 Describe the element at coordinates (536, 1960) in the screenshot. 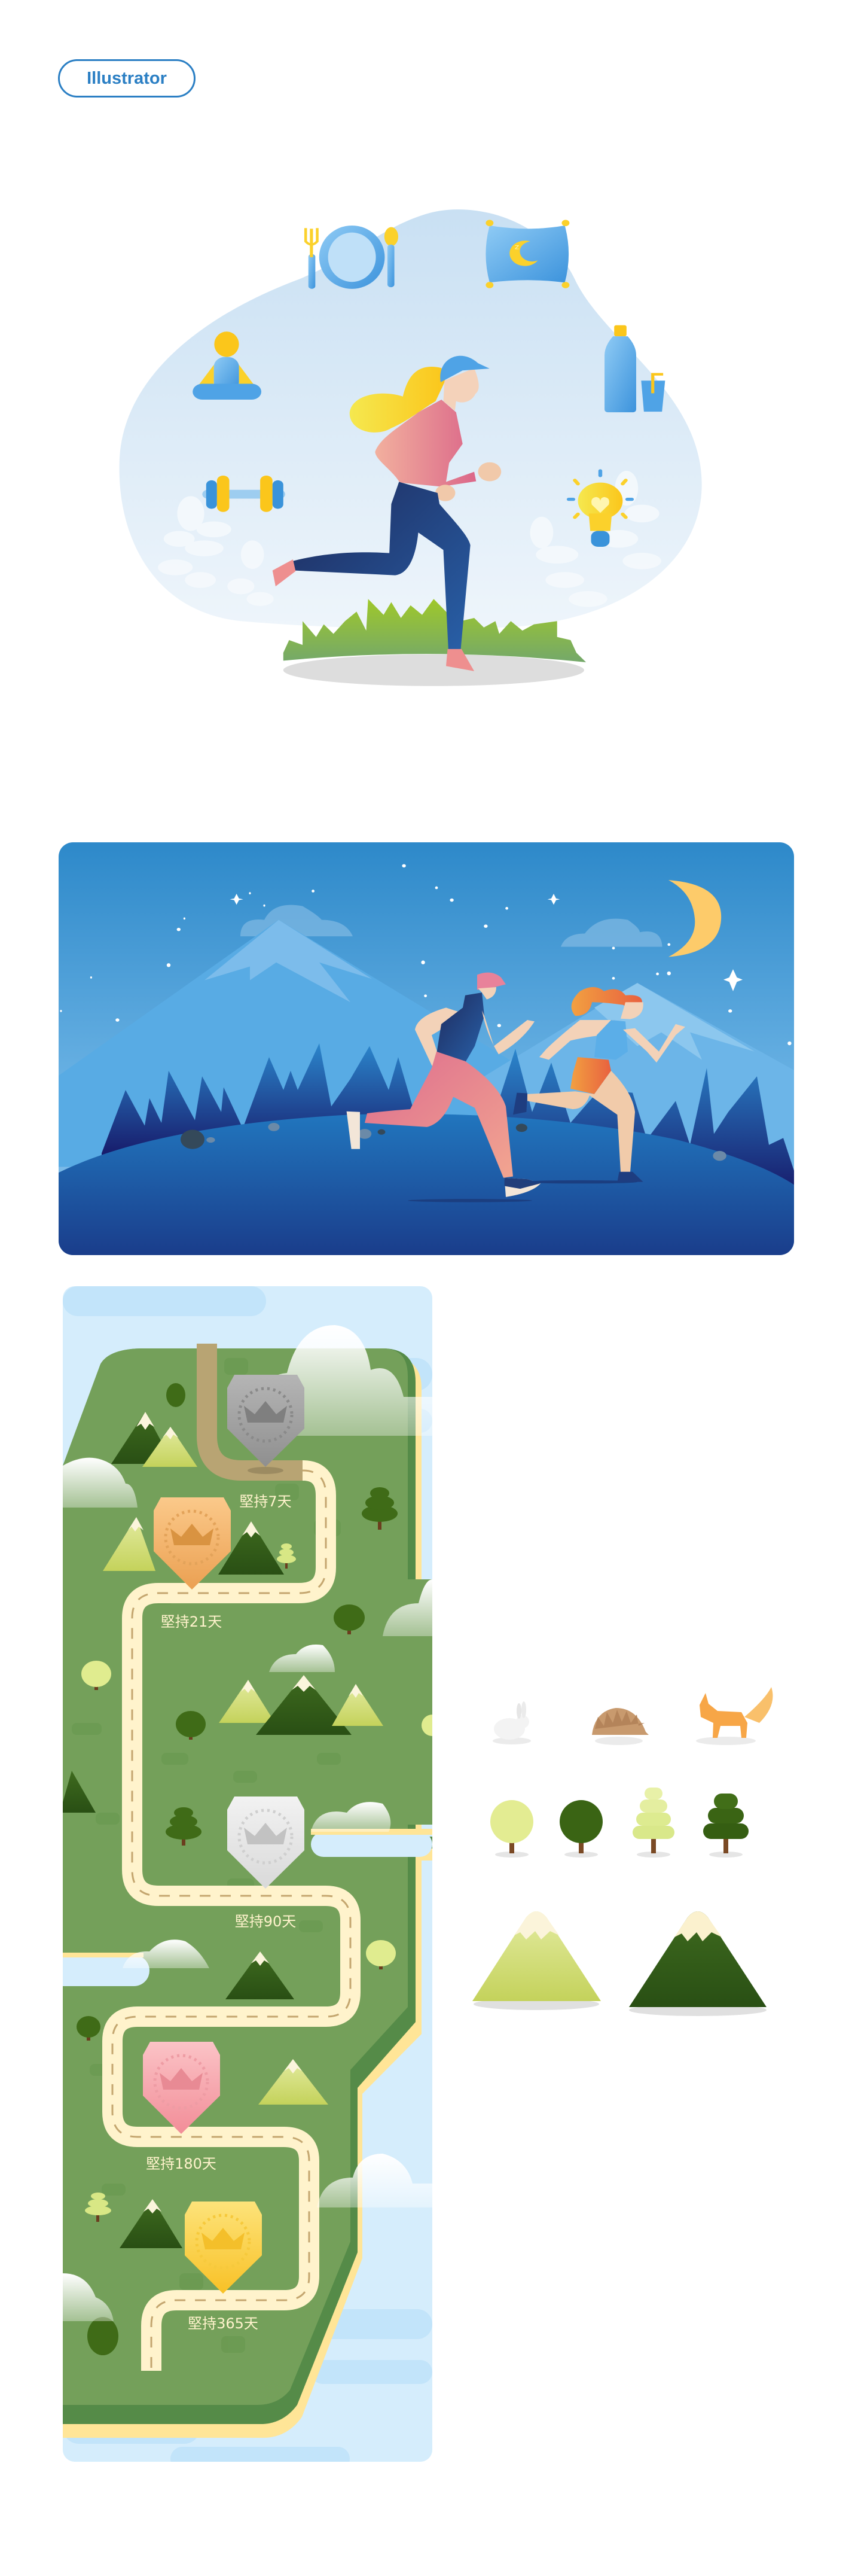

I see `light-mountain-icon` at that location.